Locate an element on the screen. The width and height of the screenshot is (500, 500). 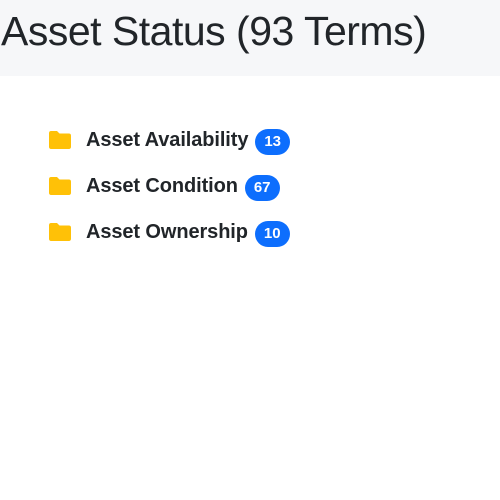
term-count-badge: 13 is located at coordinates (273, 142).